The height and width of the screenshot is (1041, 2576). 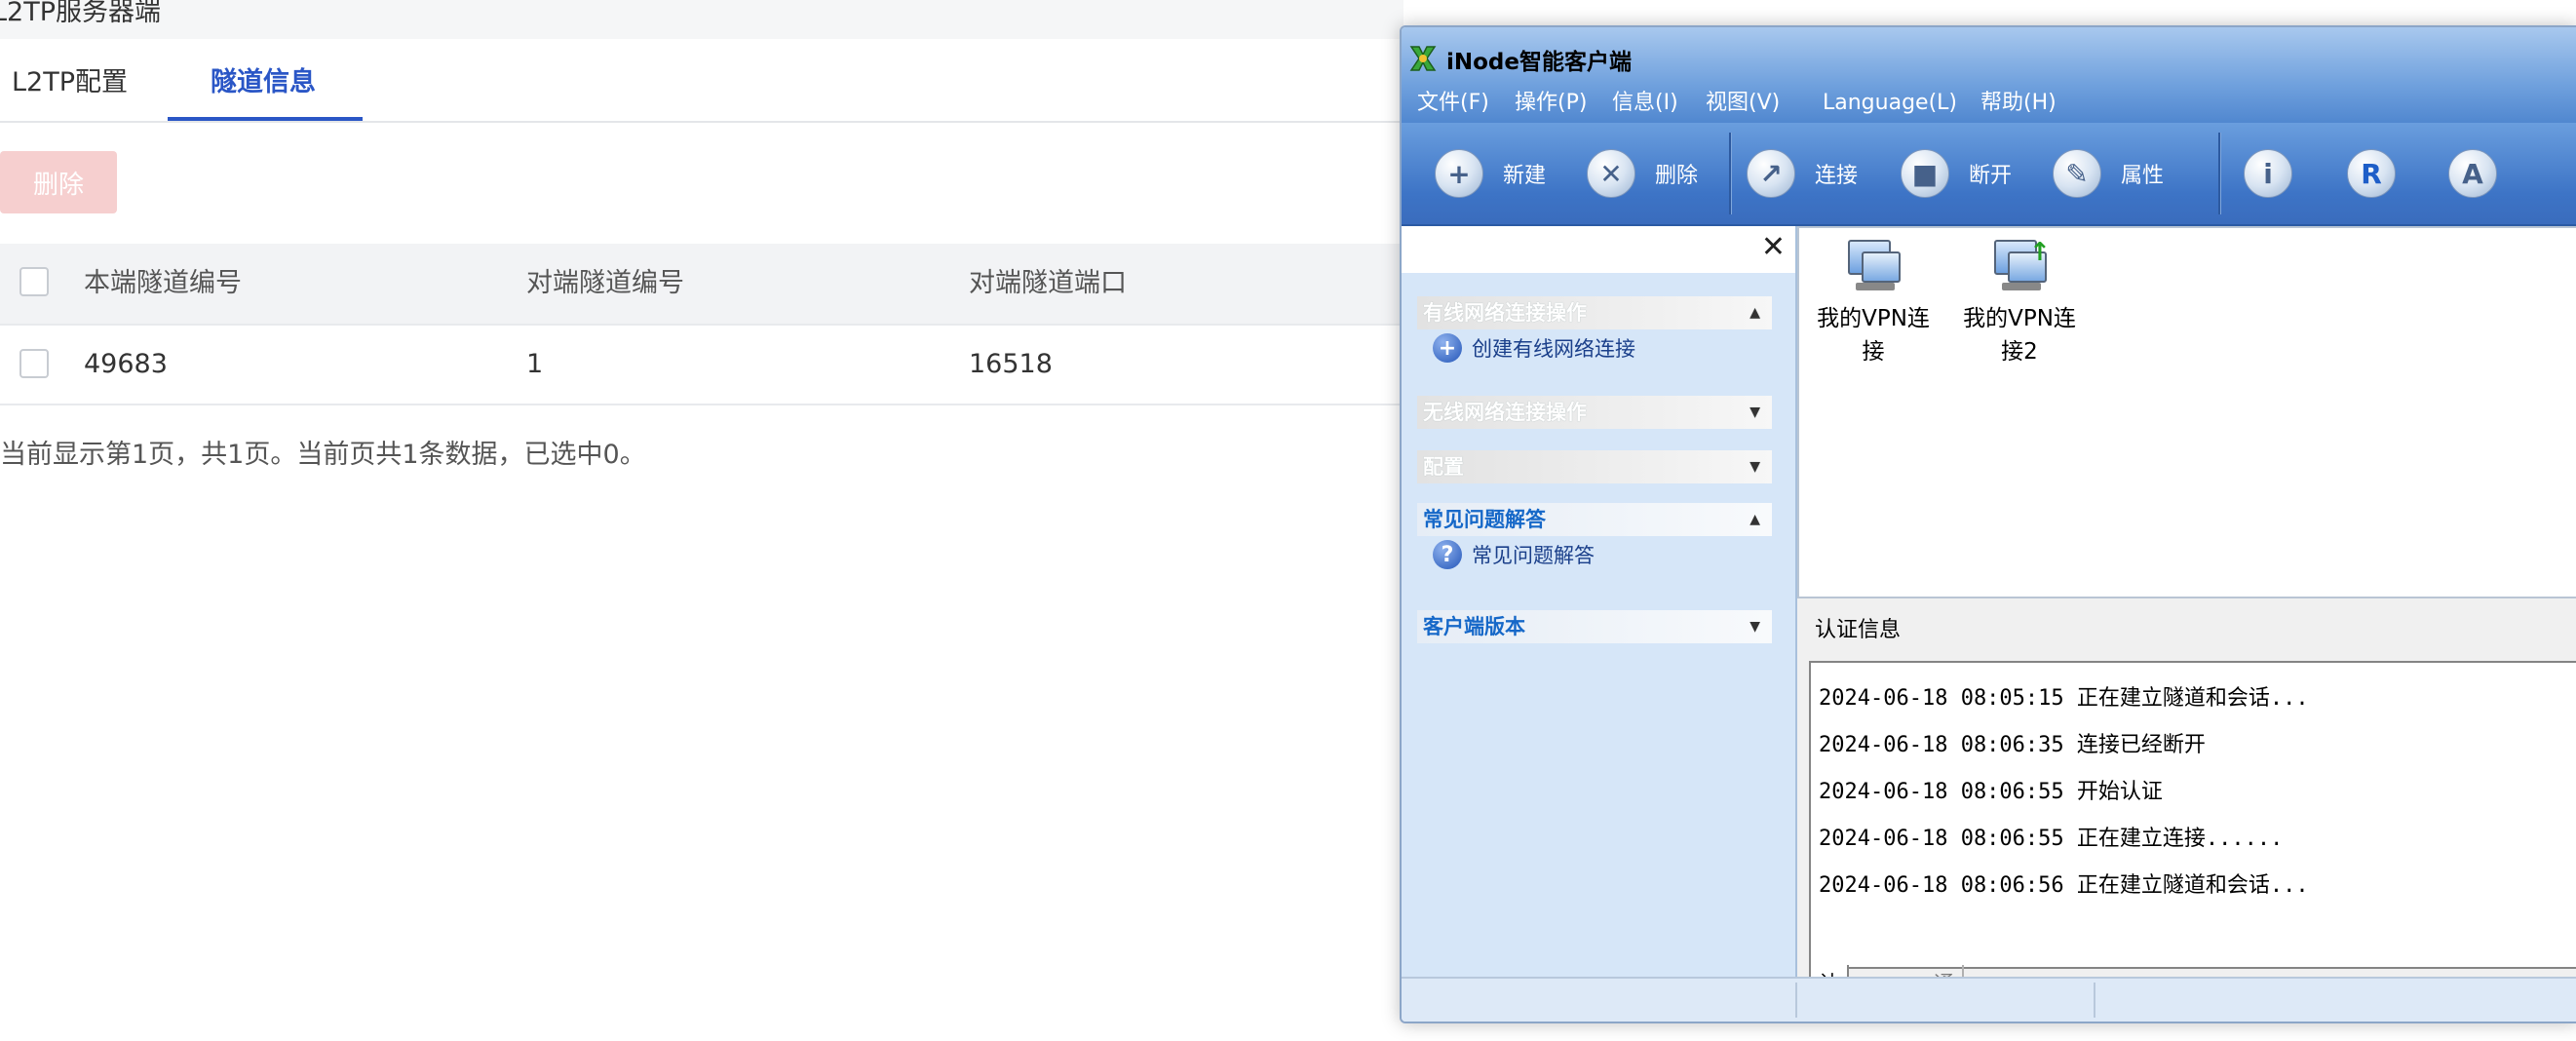 I want to click on tab-bar: L2TP配置 隧道信息, so click(x=701, y=81).